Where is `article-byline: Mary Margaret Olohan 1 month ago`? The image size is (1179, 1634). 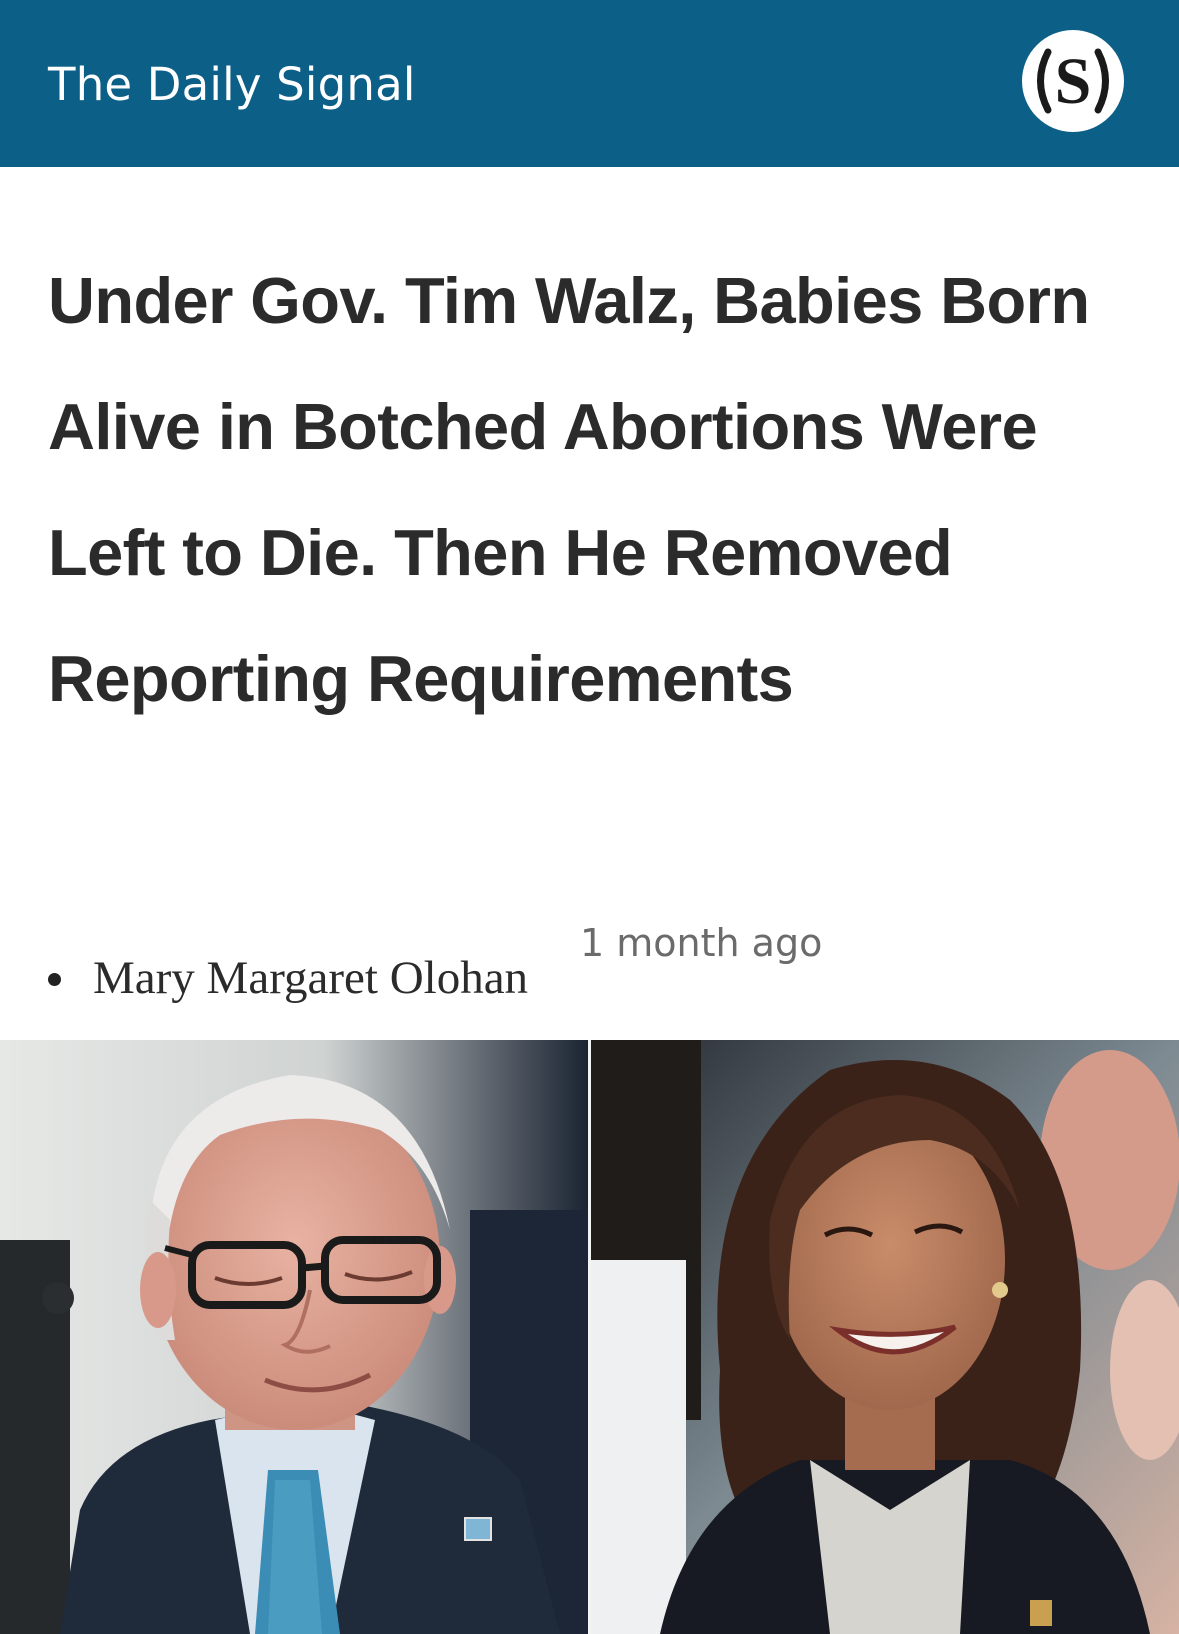 article-byline: Mary Margaret Olohan 1 month ago is located at coordinates (589, 960).